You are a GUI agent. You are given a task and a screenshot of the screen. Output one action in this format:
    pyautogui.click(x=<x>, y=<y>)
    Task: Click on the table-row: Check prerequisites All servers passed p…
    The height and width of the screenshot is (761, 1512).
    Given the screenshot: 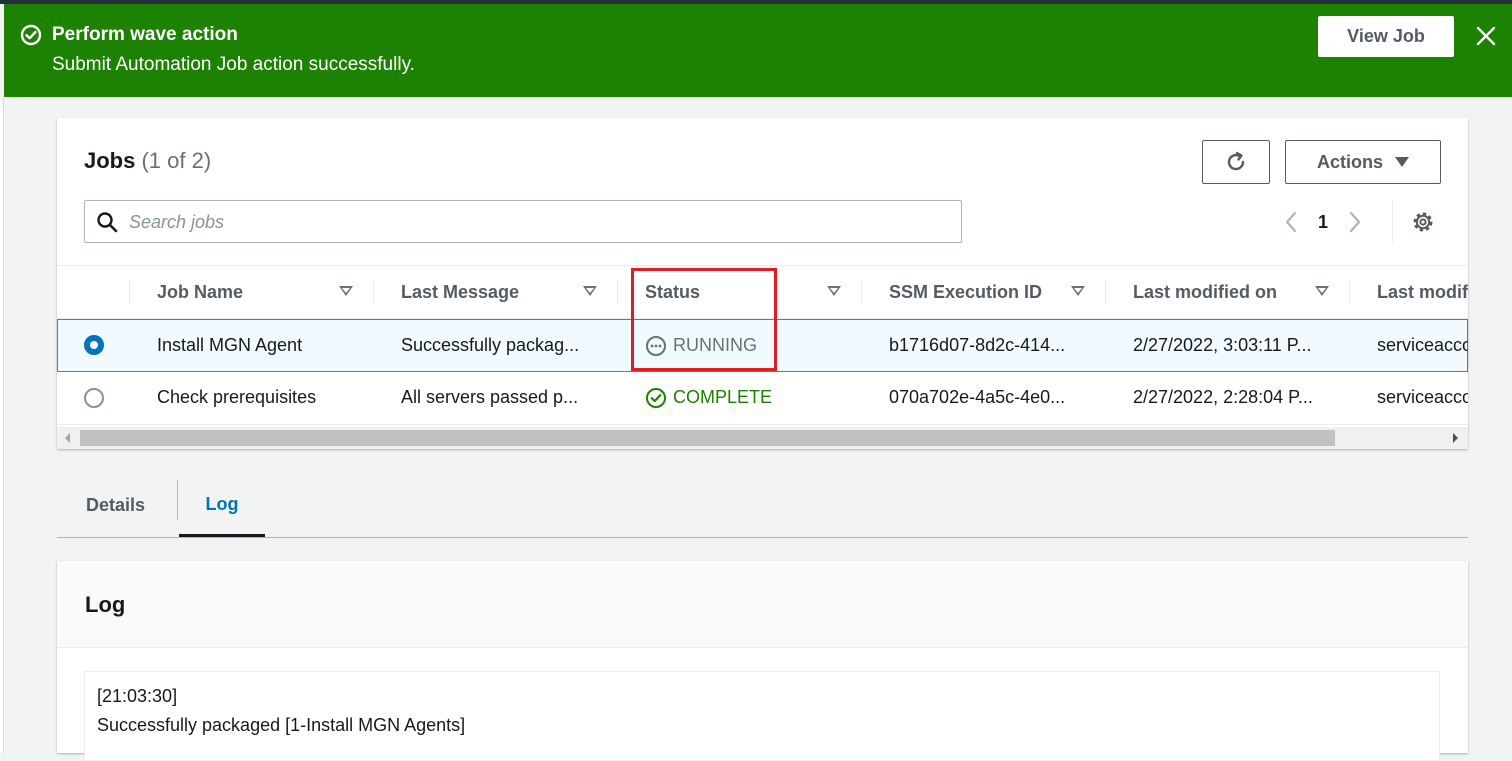 What is the action you would take?
    pyautogui.click(x=762, y=398)
    